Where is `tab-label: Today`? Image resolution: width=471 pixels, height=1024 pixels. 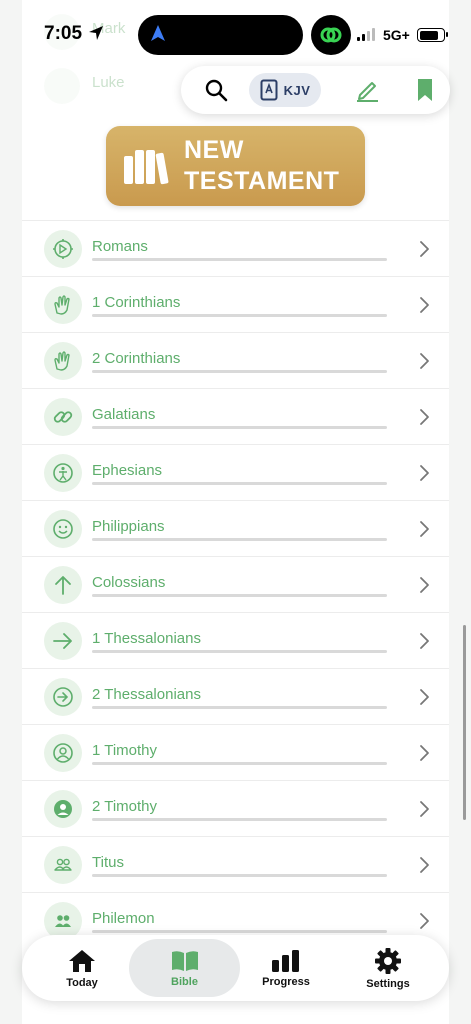 tab-label: Today is located at coordinates (82, 982).